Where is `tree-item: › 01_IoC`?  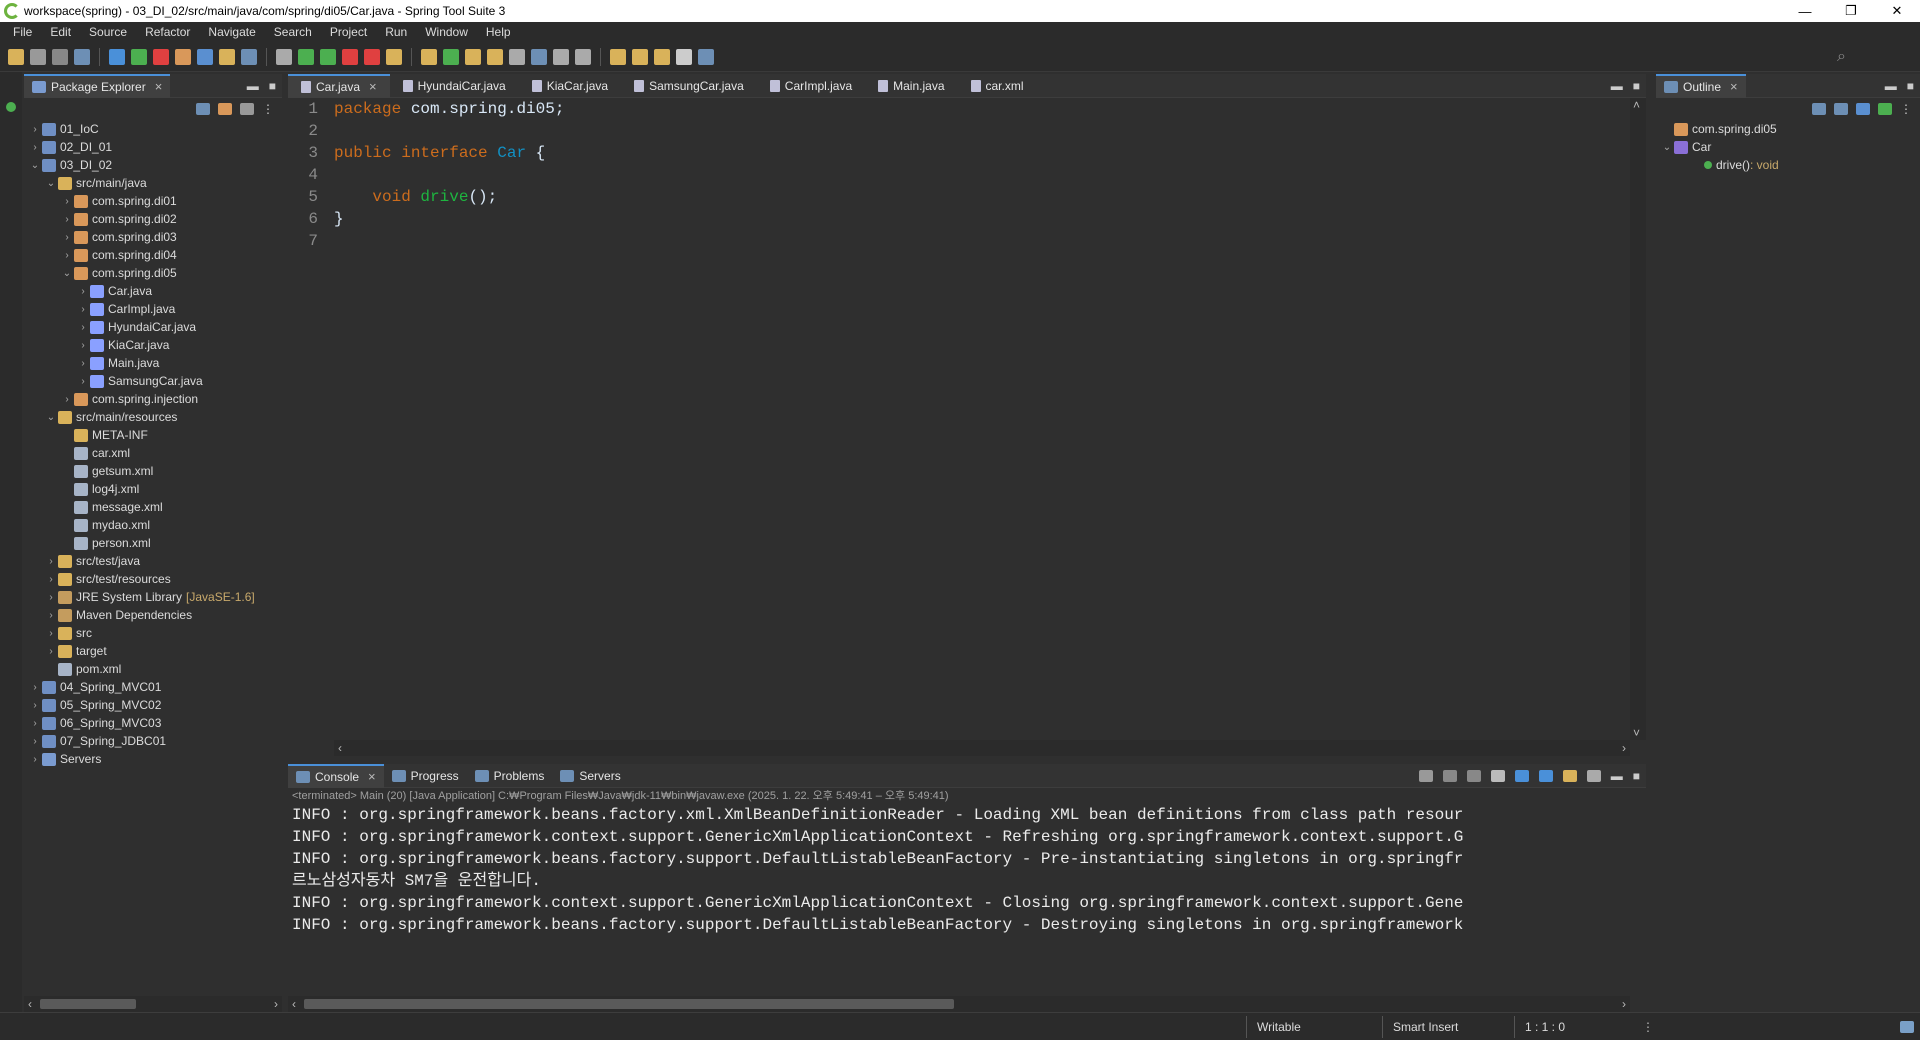 tree-item: › 01_IoC is located at coordinates (155, 129).